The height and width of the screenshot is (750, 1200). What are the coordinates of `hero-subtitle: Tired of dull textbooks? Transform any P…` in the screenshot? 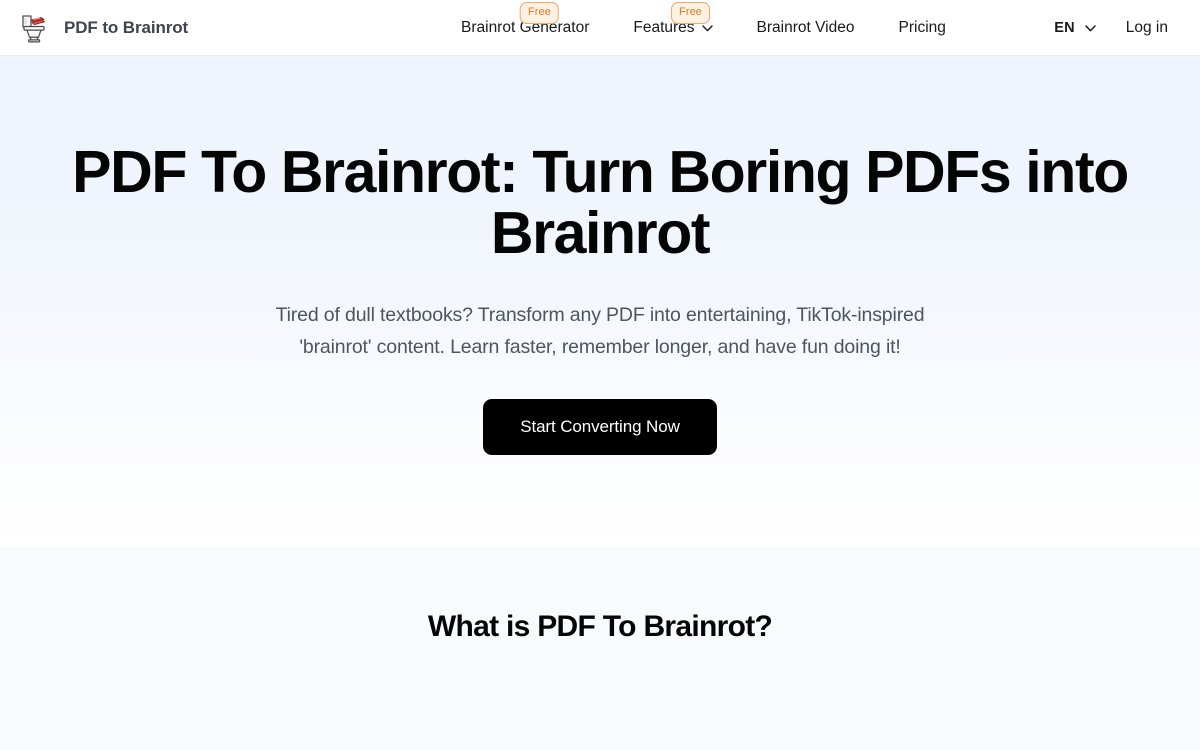 It's located at (600, 330).